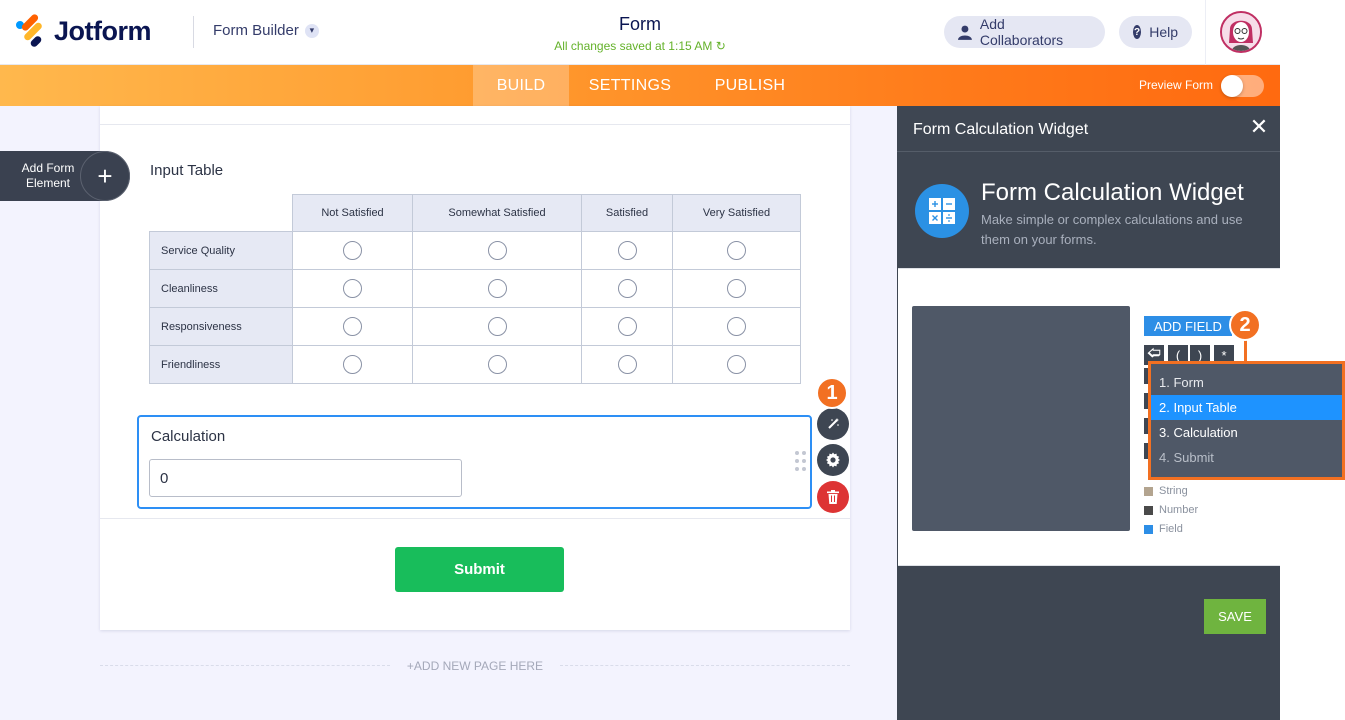 The width and height of the screenshot is (1345, 720). What do you see at coordinates (1205, 32) in the screenshot?
I see `header-divider-right` at bounding box center [1205, 32].